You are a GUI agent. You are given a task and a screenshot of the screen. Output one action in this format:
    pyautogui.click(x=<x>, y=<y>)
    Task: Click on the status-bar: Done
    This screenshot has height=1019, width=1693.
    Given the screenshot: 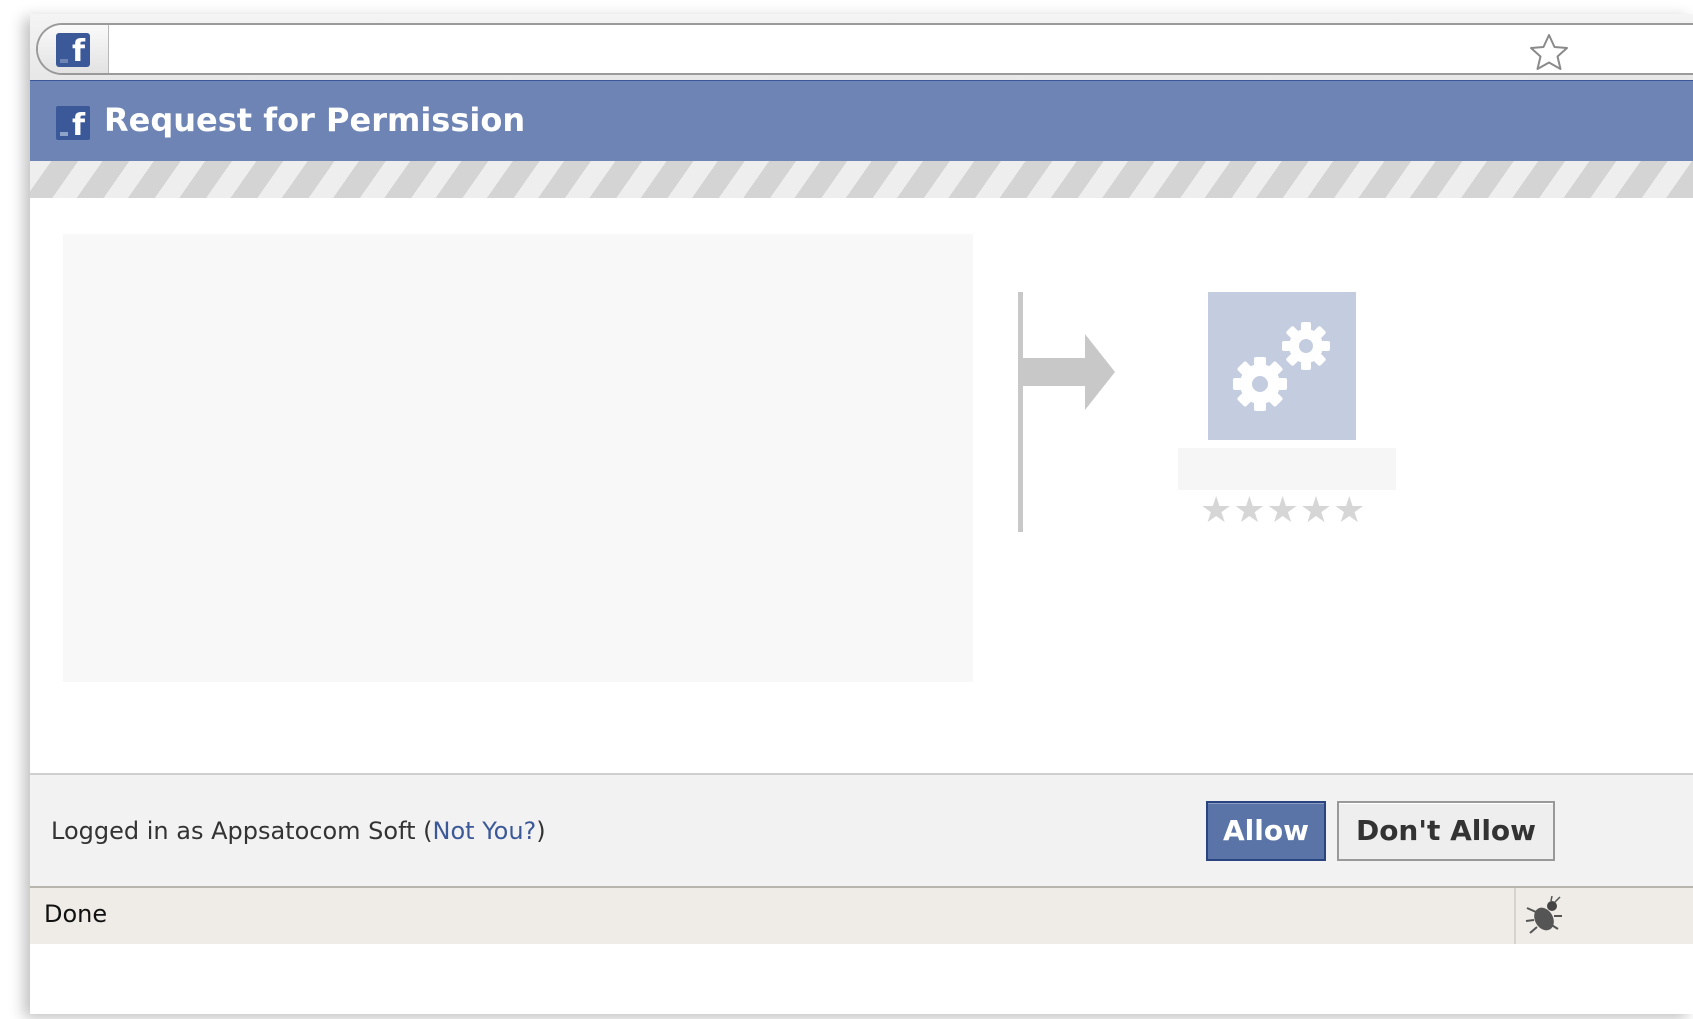 What is the action you would take?
    pyautogui.click(x=861, y=915)
    